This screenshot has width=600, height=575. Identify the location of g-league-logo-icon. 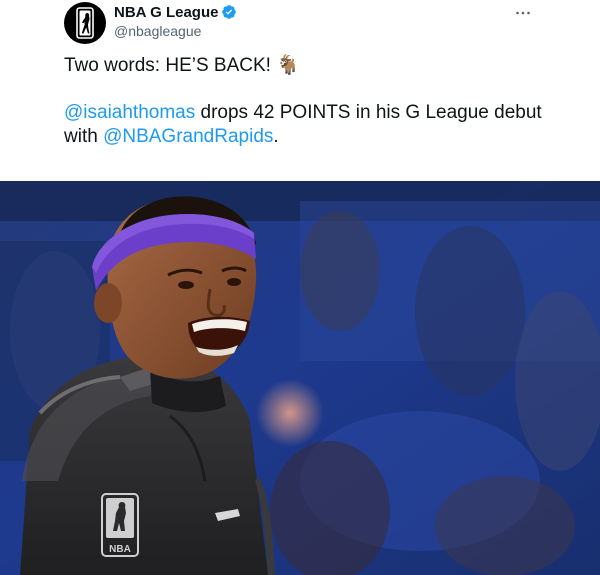
(85, 23).